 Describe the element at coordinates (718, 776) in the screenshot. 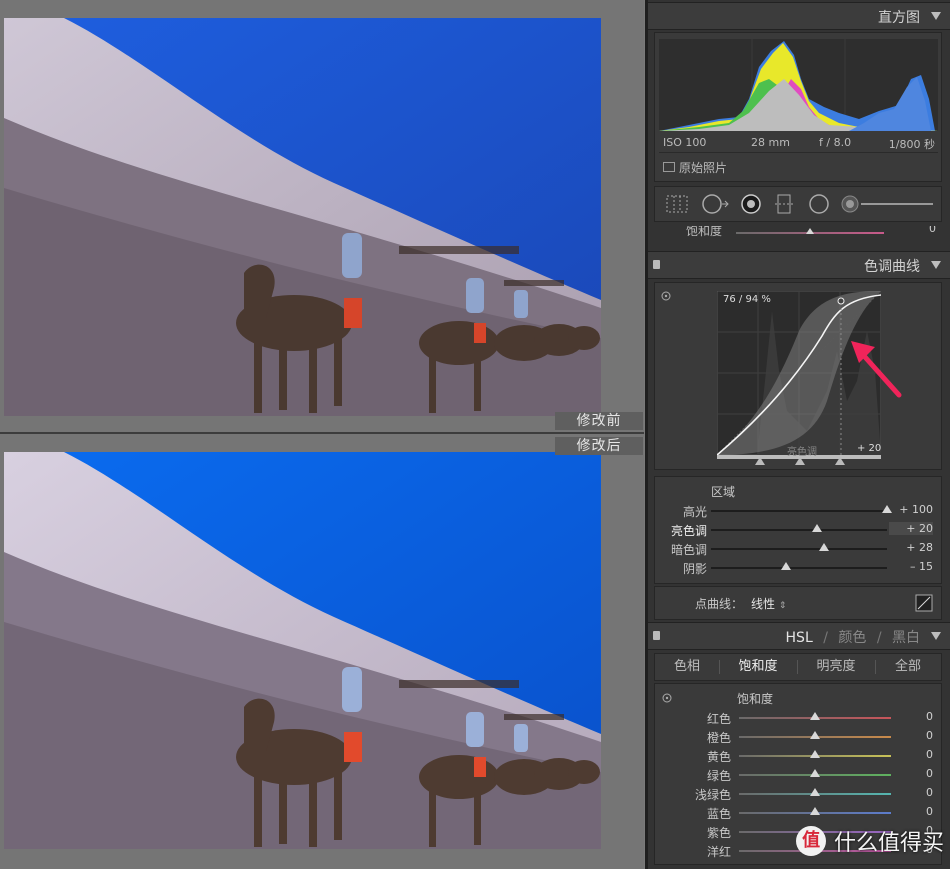

I see `hsl-slider-label: 绿色` at that location.